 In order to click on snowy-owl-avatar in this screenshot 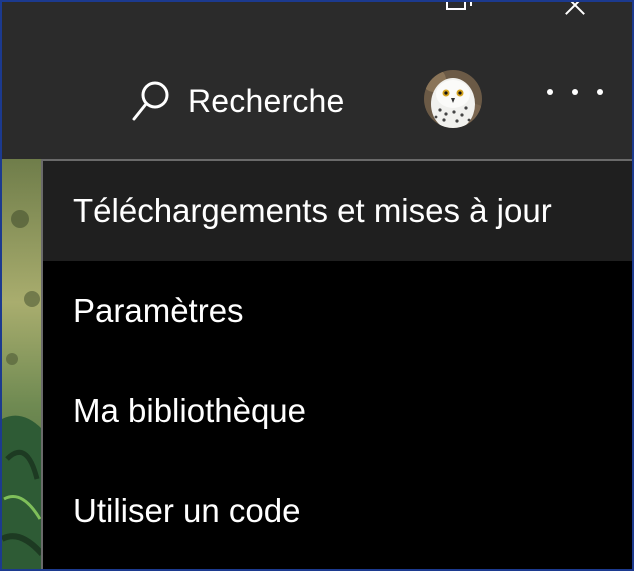, I will do `click(453, 99)`.